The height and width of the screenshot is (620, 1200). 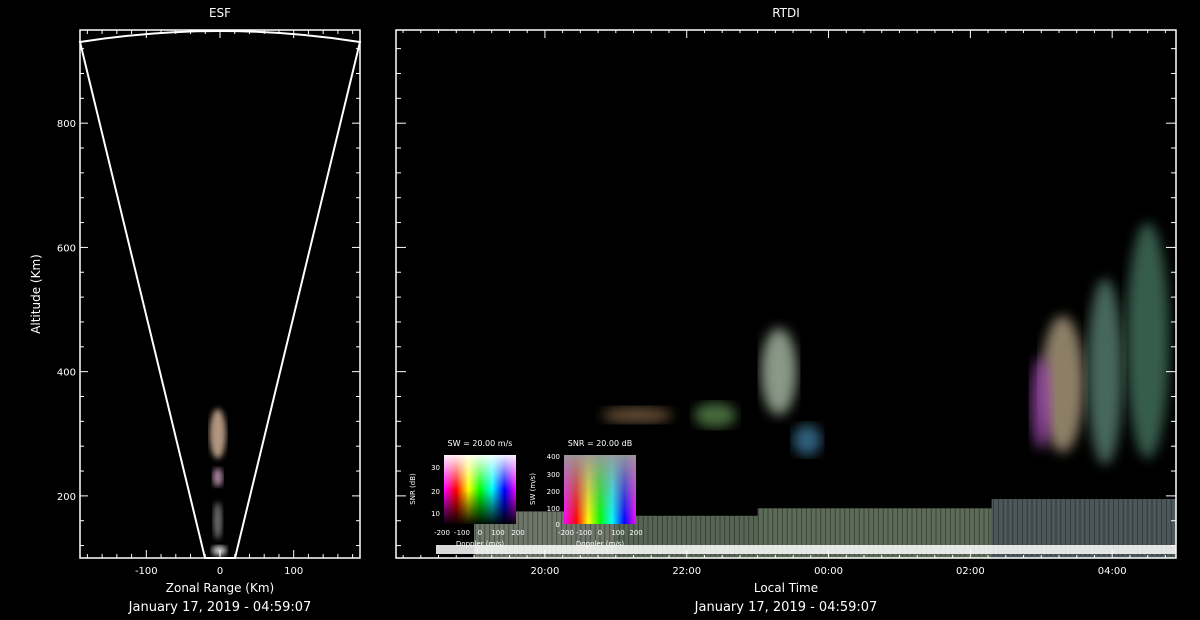 What do you see at coordinates (435, 514) in the screenshot?
I see `legend-sw-ytick: 10` at bounding box center [435, 514].